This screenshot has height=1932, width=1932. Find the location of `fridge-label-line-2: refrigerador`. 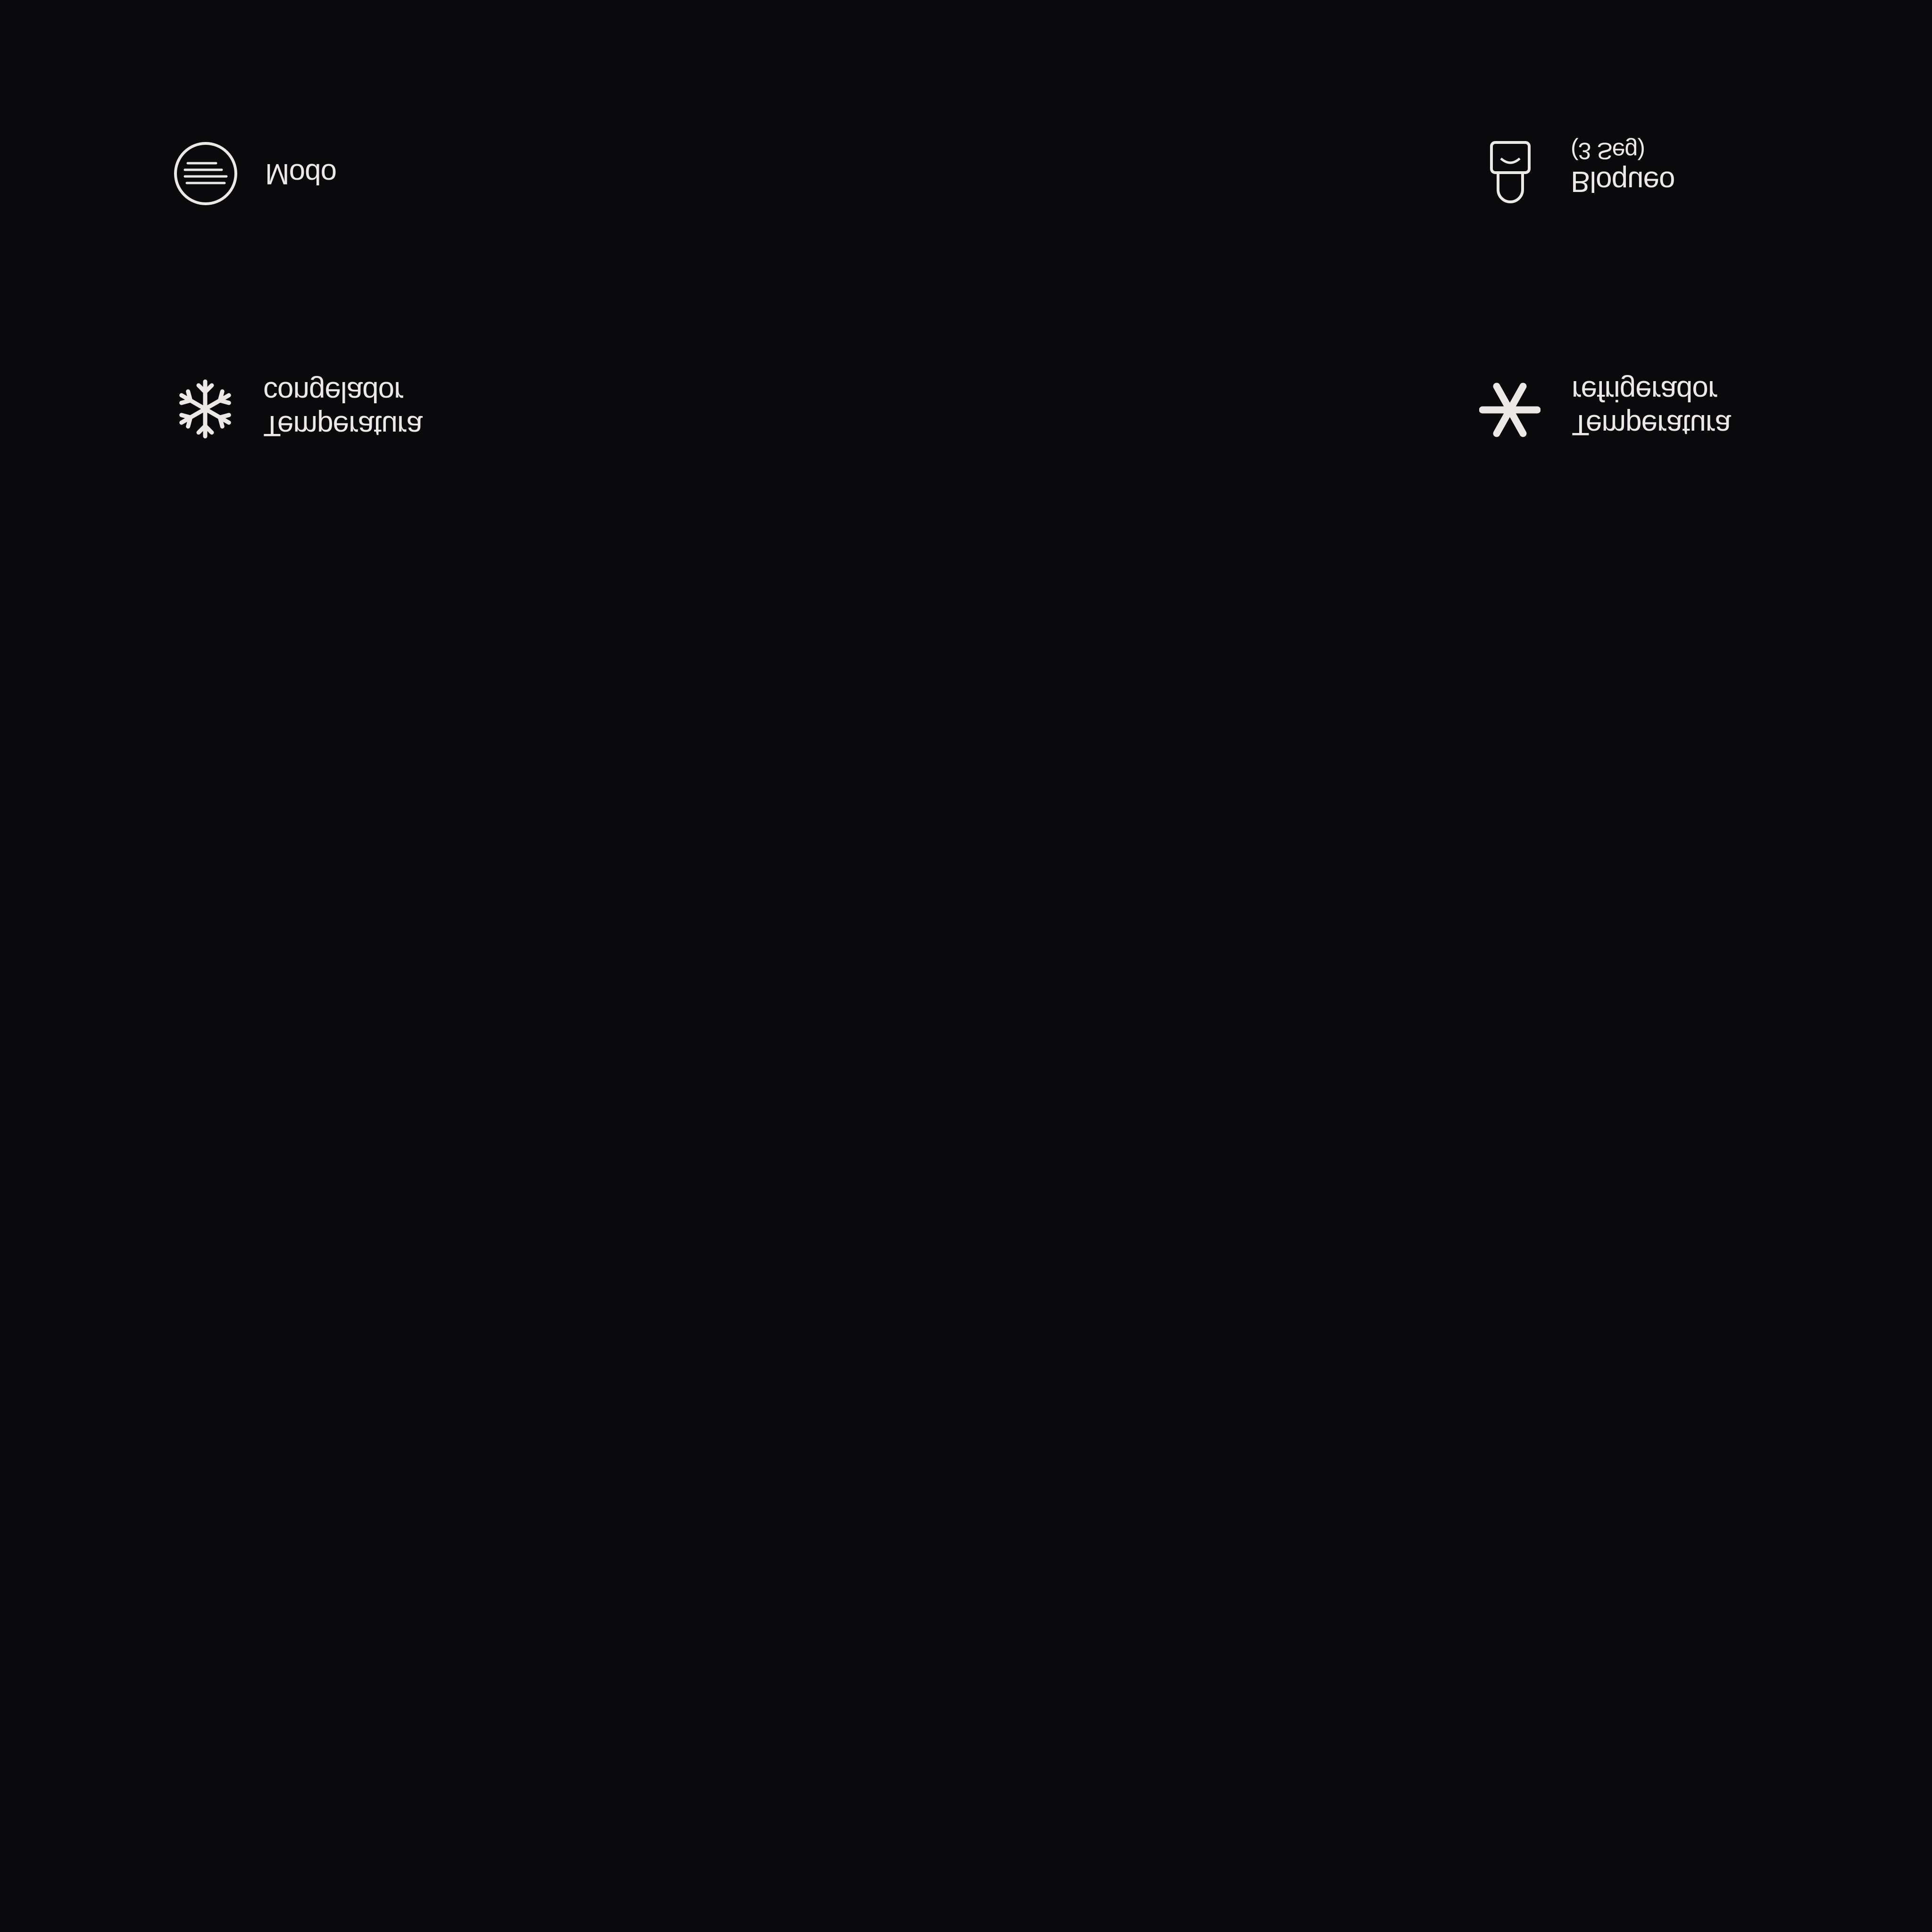

fridge-label-line-2: refrigerador is located at coordinates (1645, 391).